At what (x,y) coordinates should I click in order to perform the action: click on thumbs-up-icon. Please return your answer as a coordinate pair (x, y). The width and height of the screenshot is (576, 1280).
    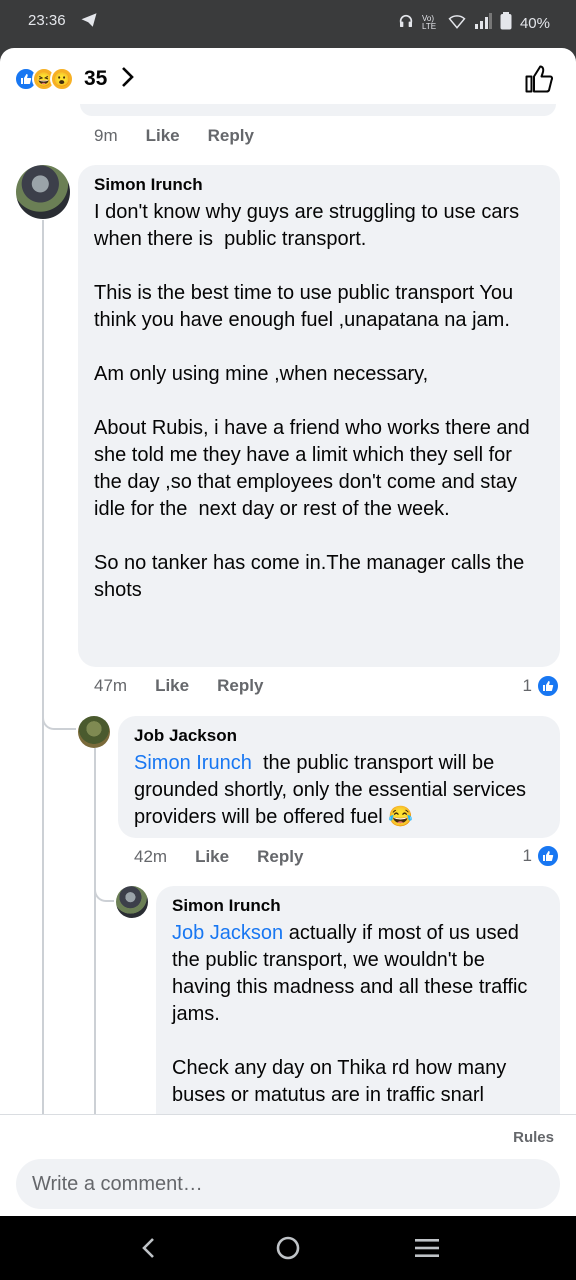
    Looking at the image, I should click on (539, 79).